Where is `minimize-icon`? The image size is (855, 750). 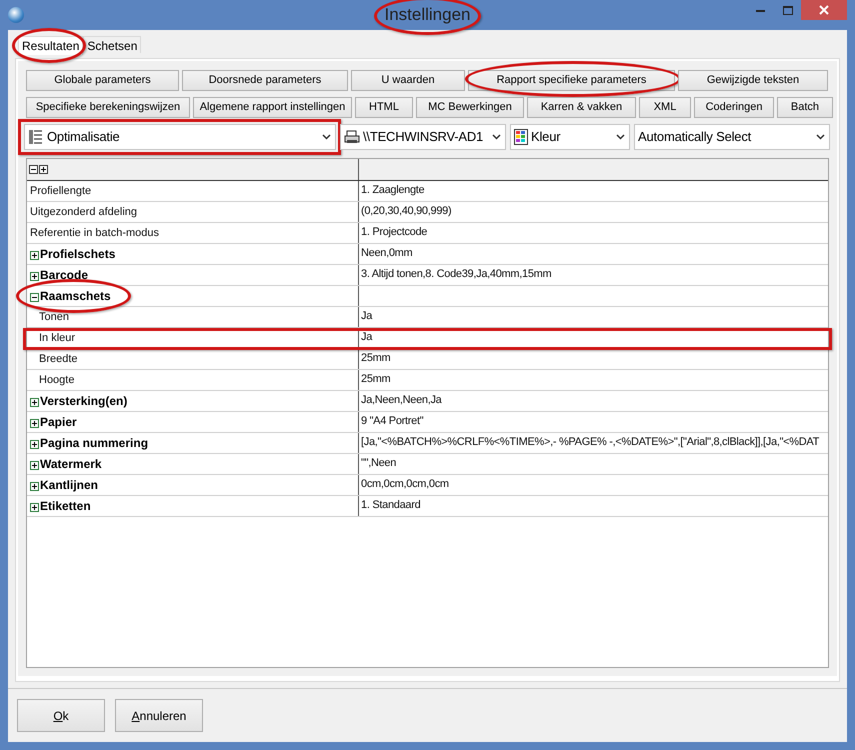 minimize-icon is located at coordinates (760, 10).